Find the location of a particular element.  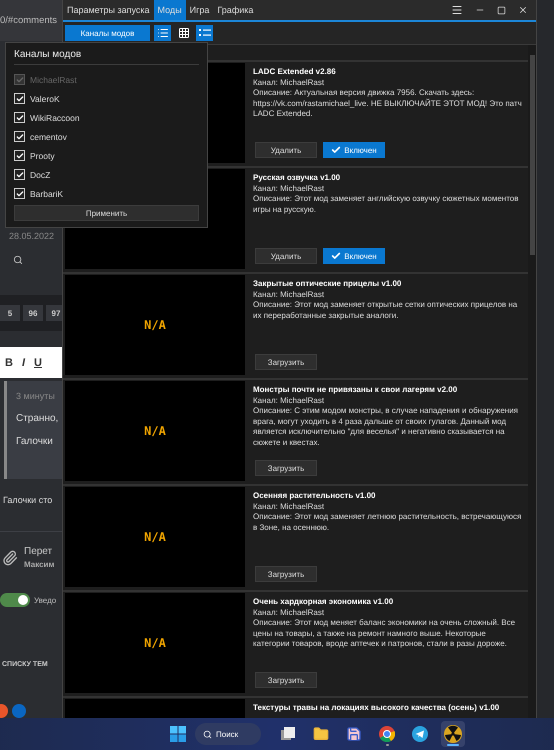

mod-title: Текстуры травы на локациях высокого качества (осень) v1.00 is located at coordinates (376, 708).